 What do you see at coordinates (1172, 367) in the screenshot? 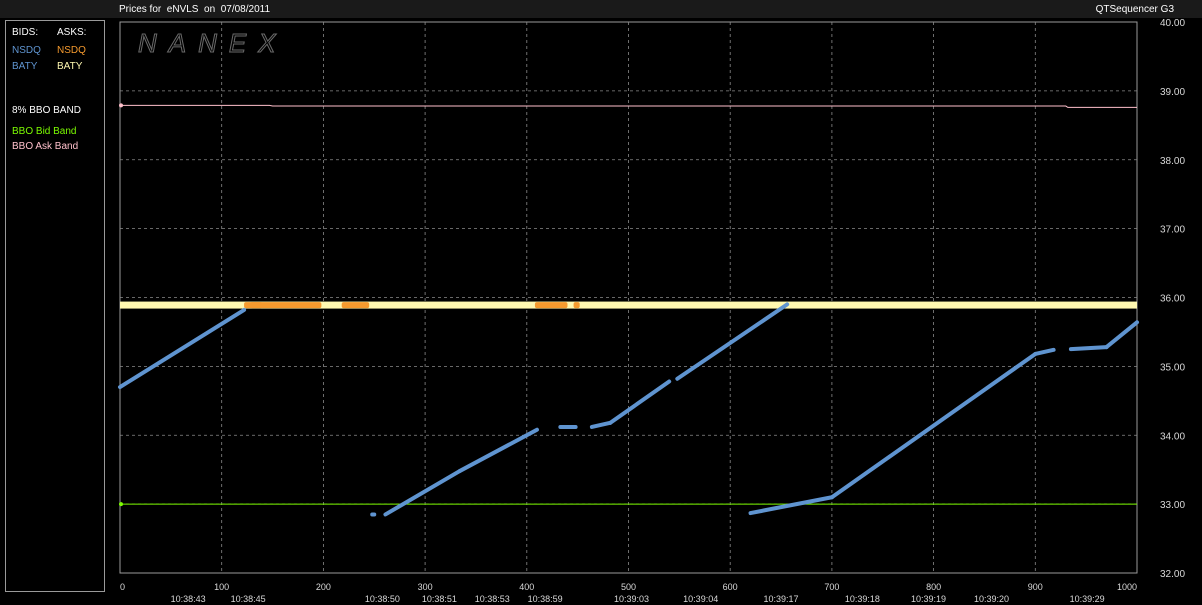
I see `y-tick-label: 35.00` at bounding box center [1172, 367].